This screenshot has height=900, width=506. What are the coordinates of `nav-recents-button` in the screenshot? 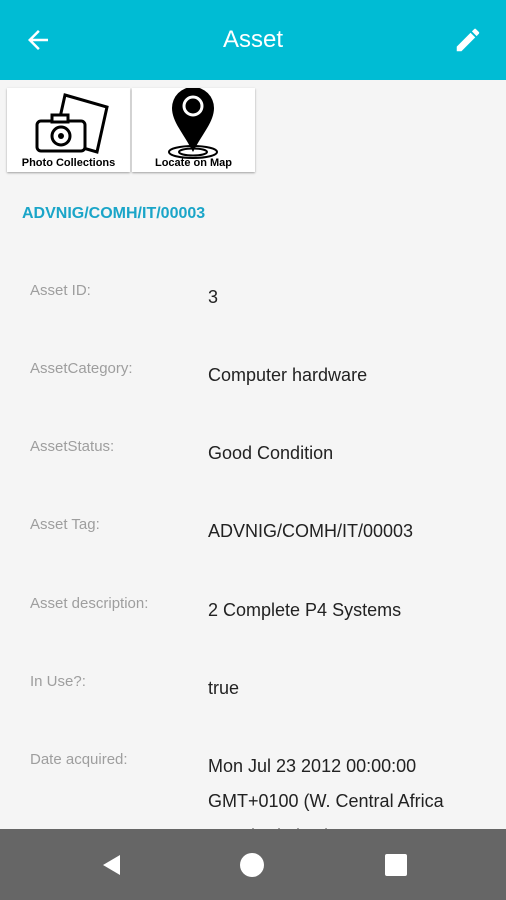 It's located at (396, 864).